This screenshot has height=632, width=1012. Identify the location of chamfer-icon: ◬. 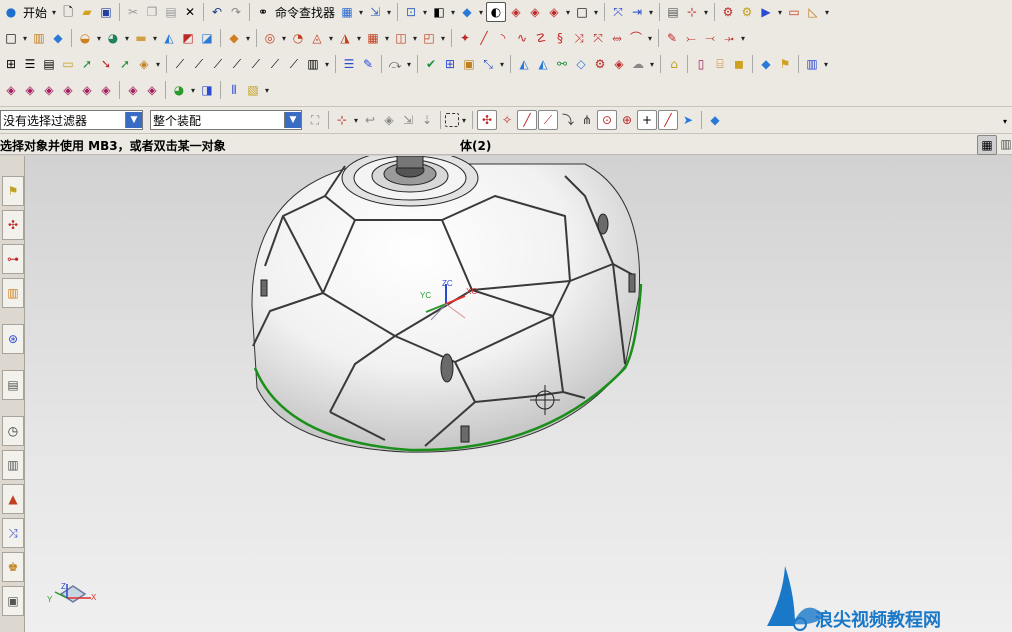
(317, 38).